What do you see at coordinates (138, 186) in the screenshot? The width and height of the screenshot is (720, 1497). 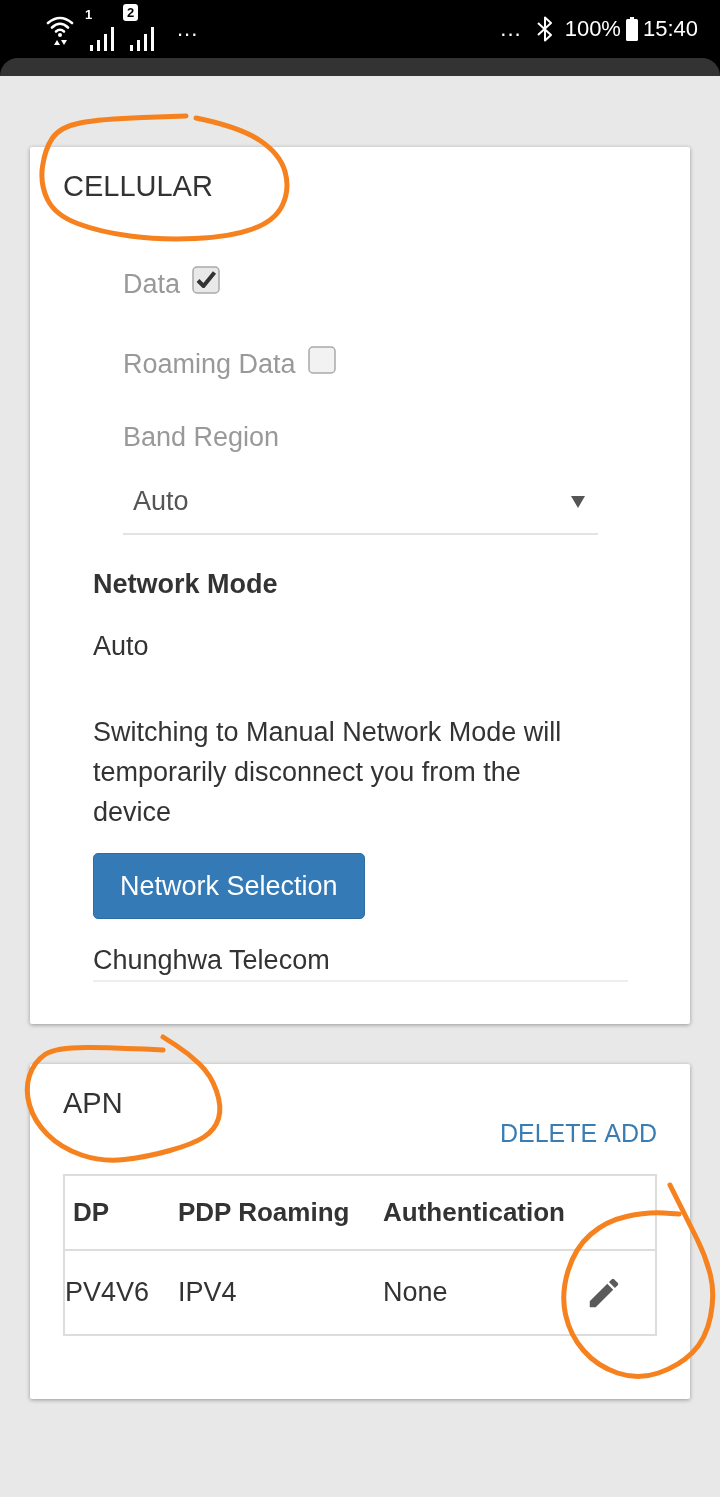 I see `section-title: CELLULAR` at bounding box center [138, 186].